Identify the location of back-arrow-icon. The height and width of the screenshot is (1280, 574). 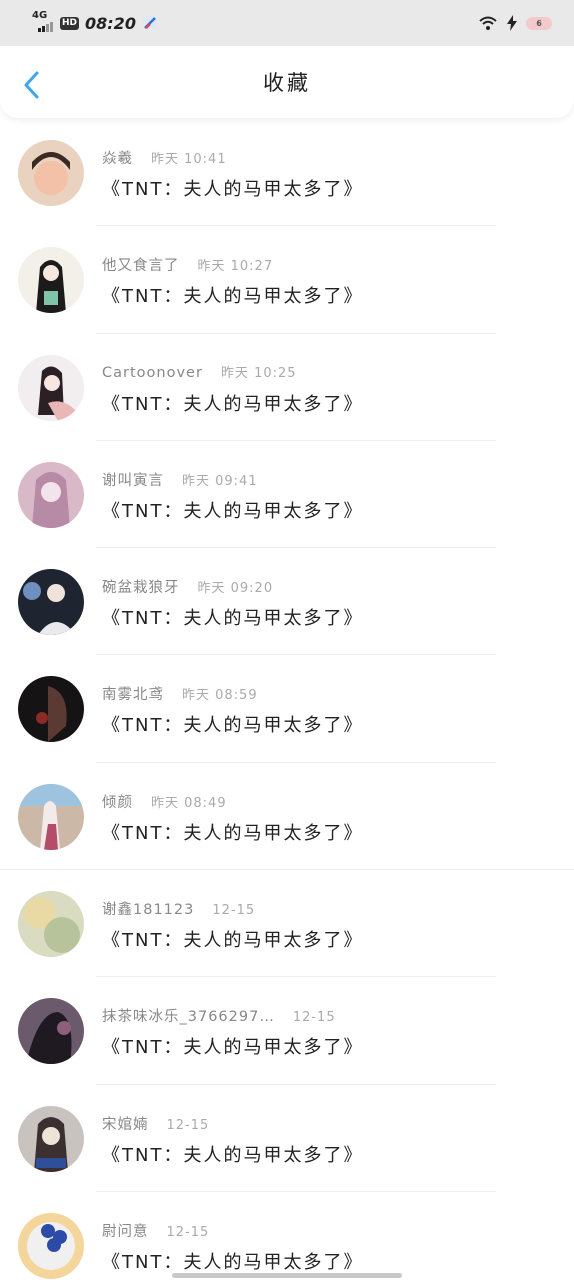
(32, 85).